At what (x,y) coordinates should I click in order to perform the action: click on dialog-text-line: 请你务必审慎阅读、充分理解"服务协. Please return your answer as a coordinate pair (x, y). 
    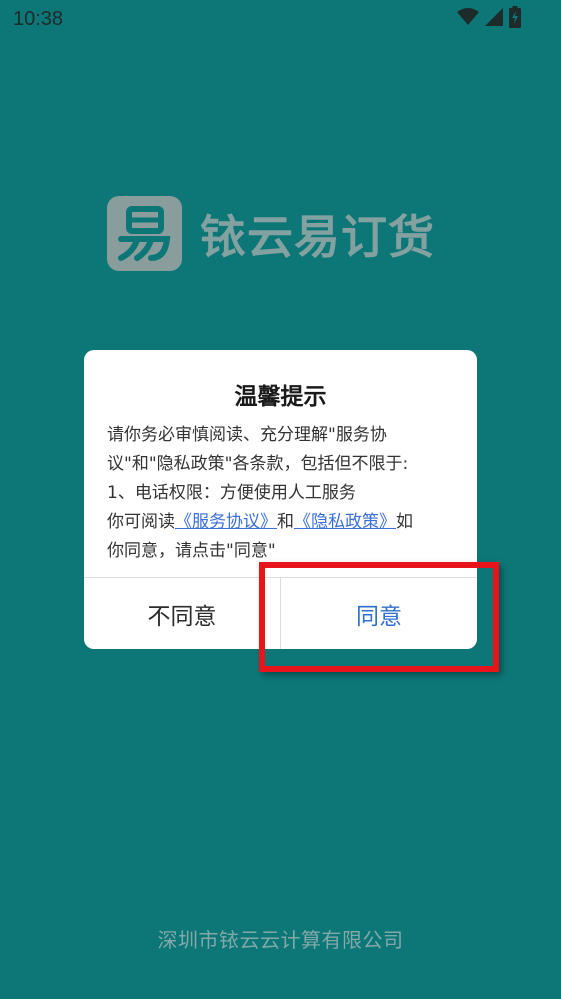
    Looking at the image, I should click on (247, 435).